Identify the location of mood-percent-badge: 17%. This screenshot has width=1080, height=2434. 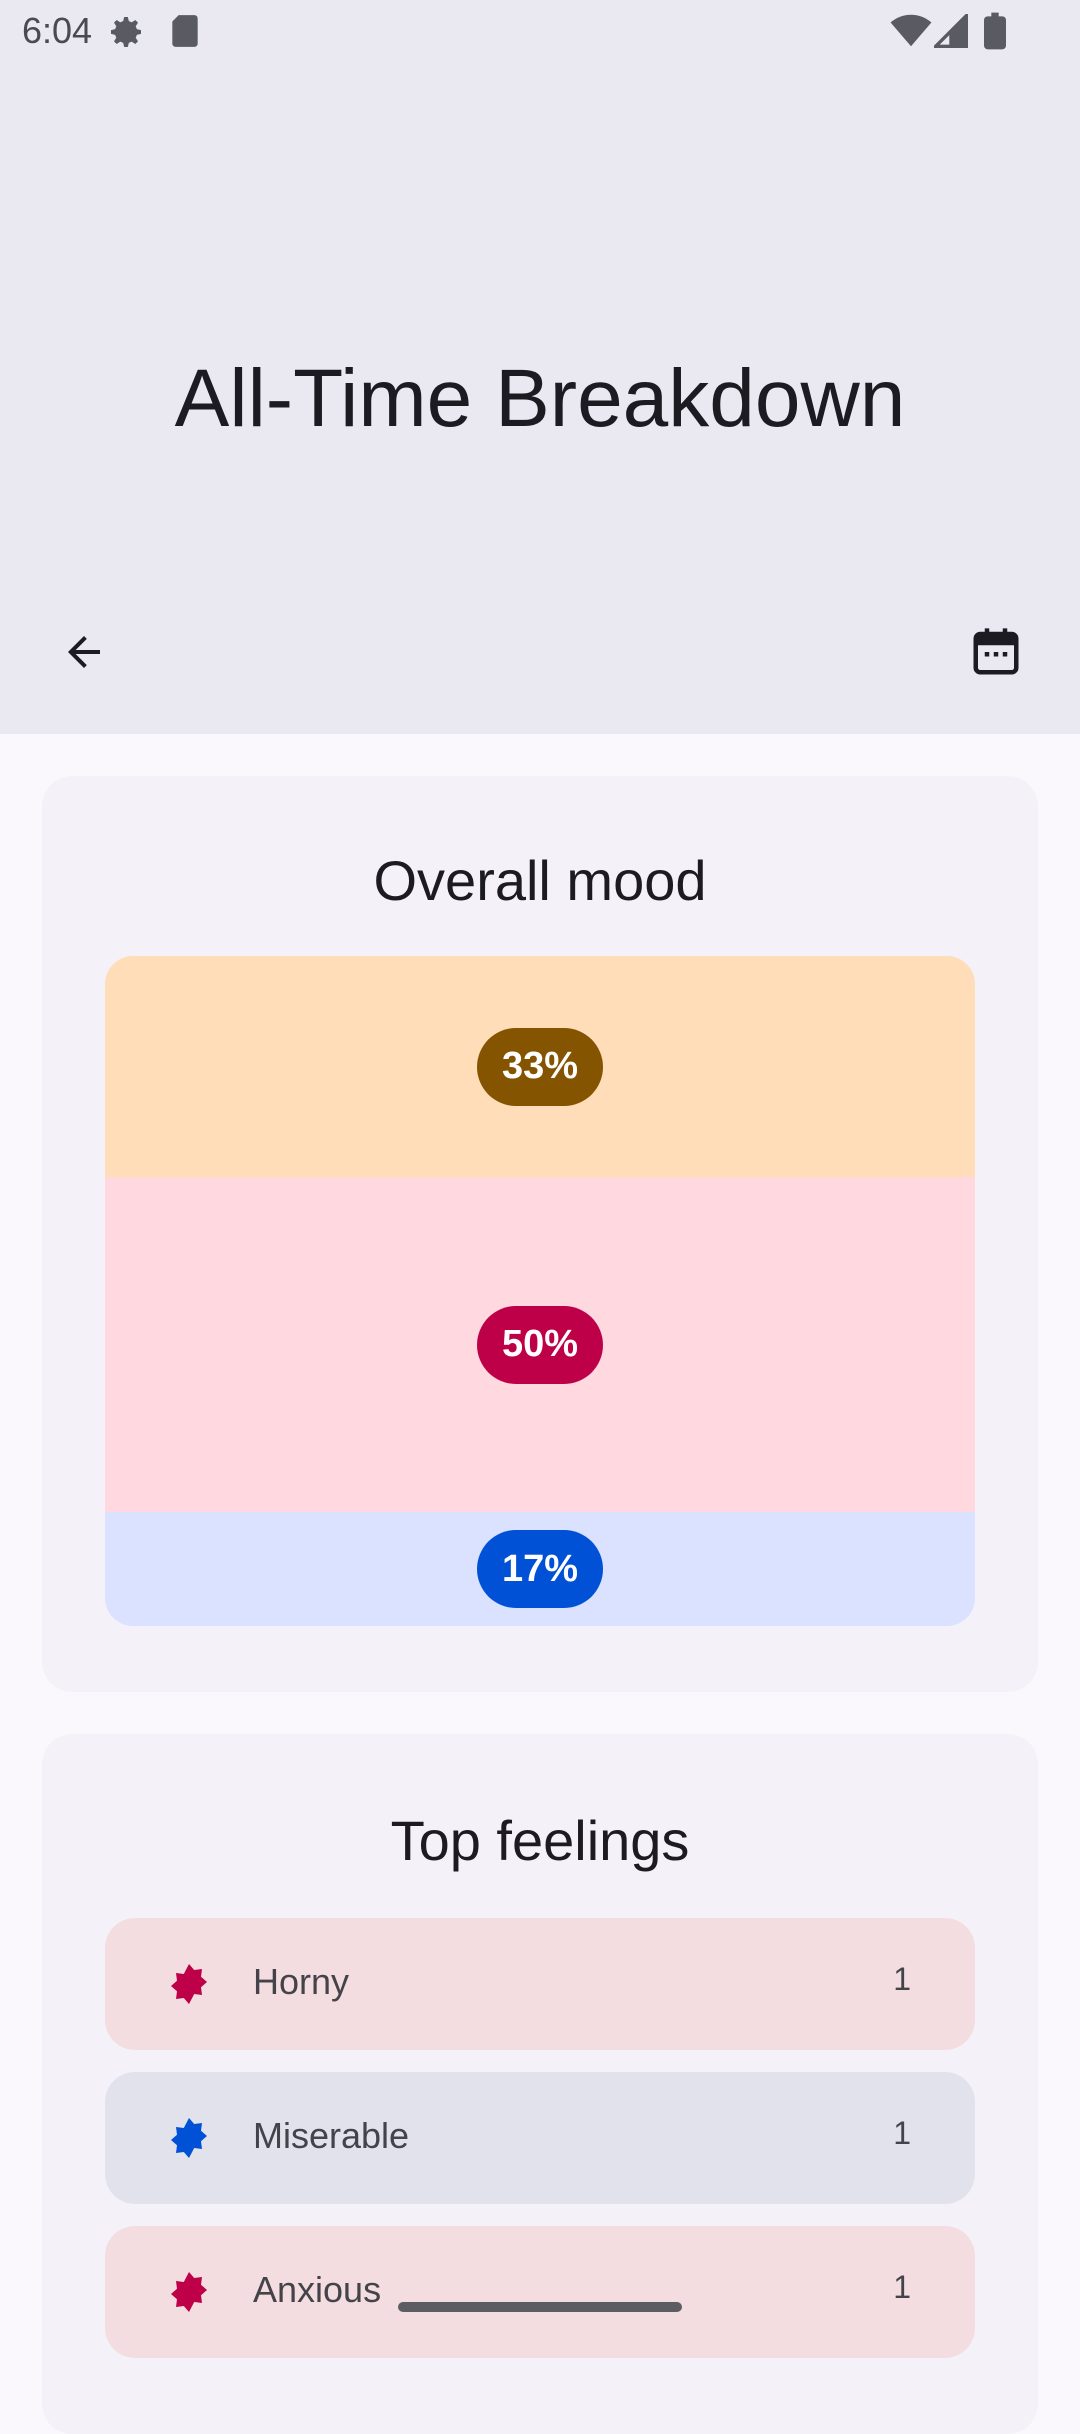
(540, 1569).